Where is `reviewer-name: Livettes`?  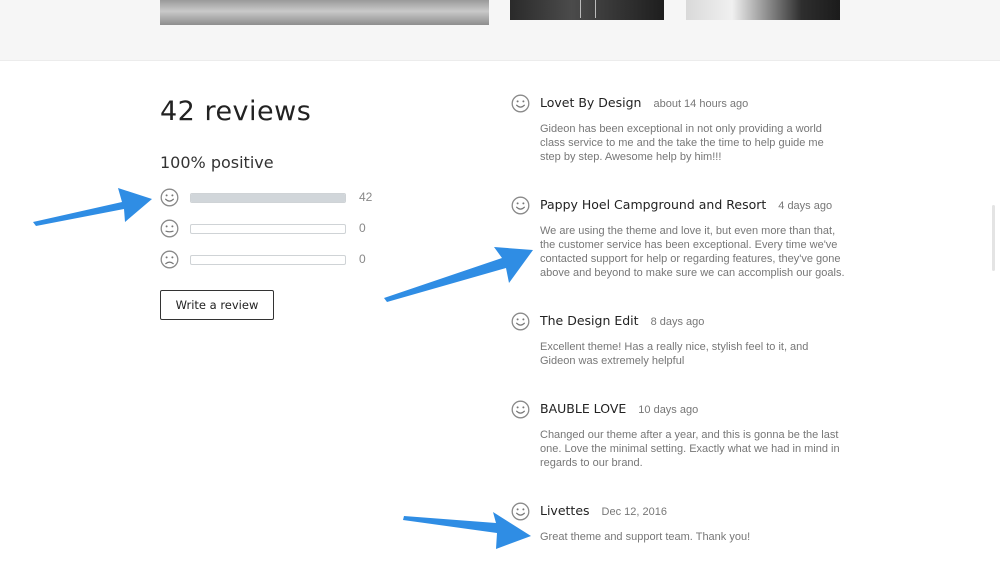
reviewer-name: Livettes is located at coordinates (565, 510).